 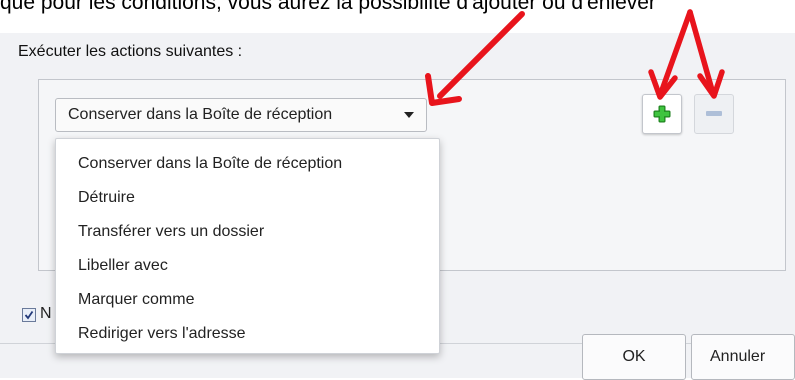 I want to click on cancel-button: Annuler, so click(x=743, y=357).